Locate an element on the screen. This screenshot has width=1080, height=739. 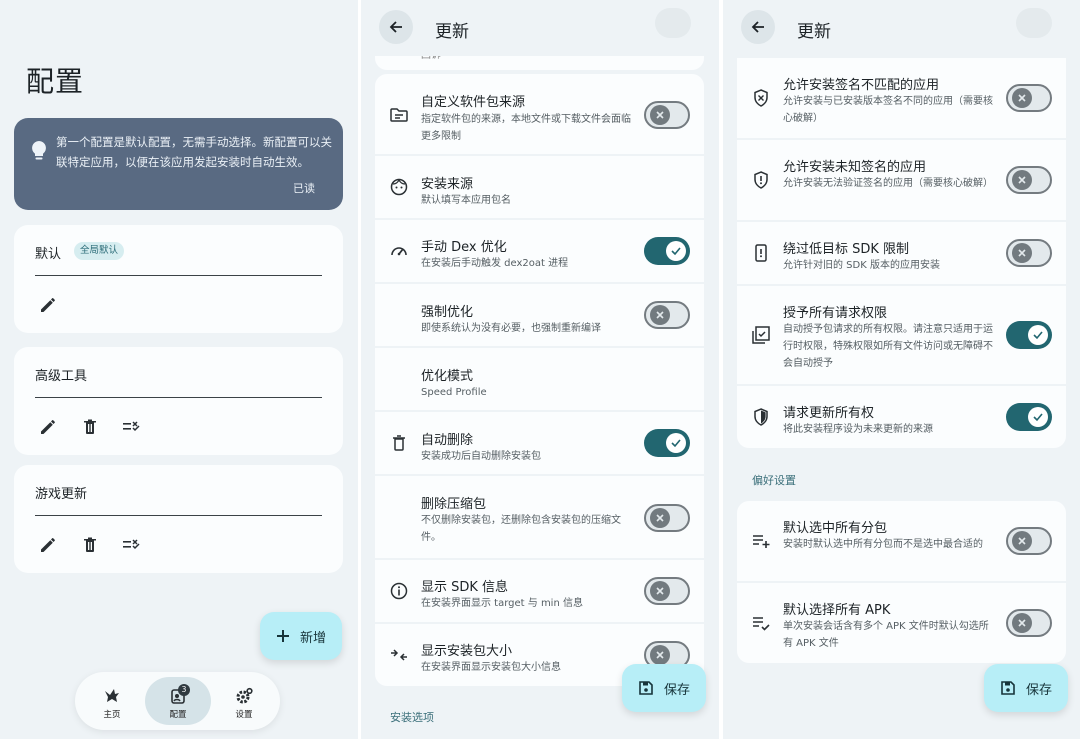
setting-title: 强制优化 is located at coordinates (447, 312).